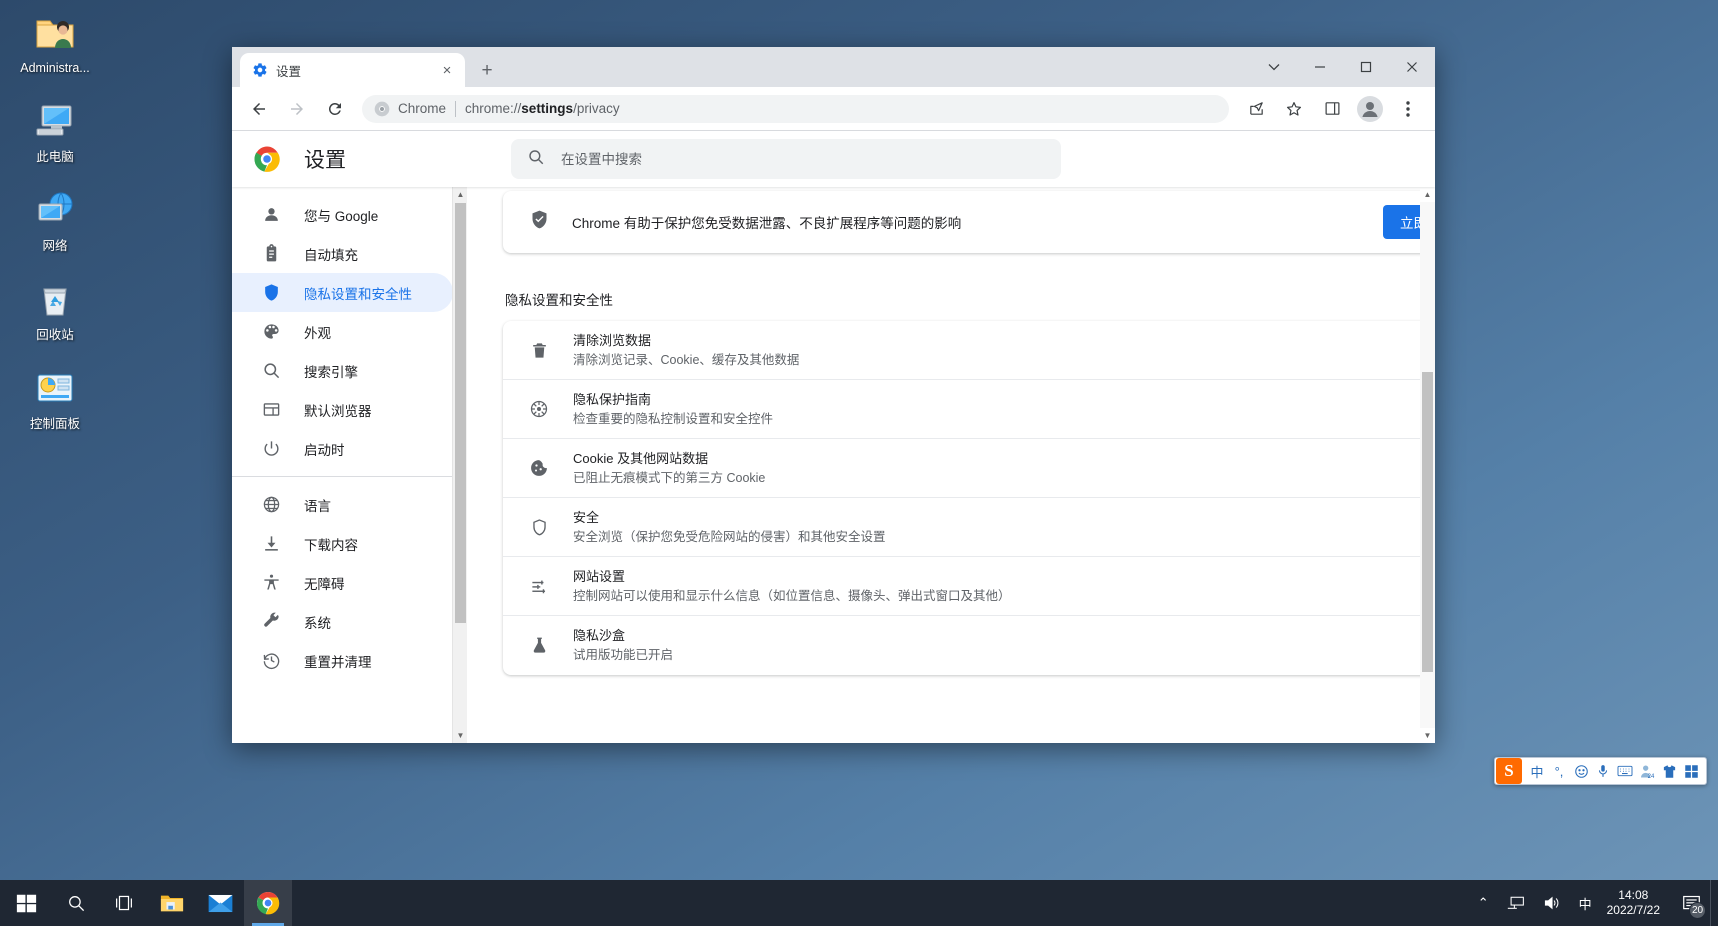  What do you see at coordinates (349, 476) in the screenshot?
I see `sidebar-divider` at bounding box center [349, 476].